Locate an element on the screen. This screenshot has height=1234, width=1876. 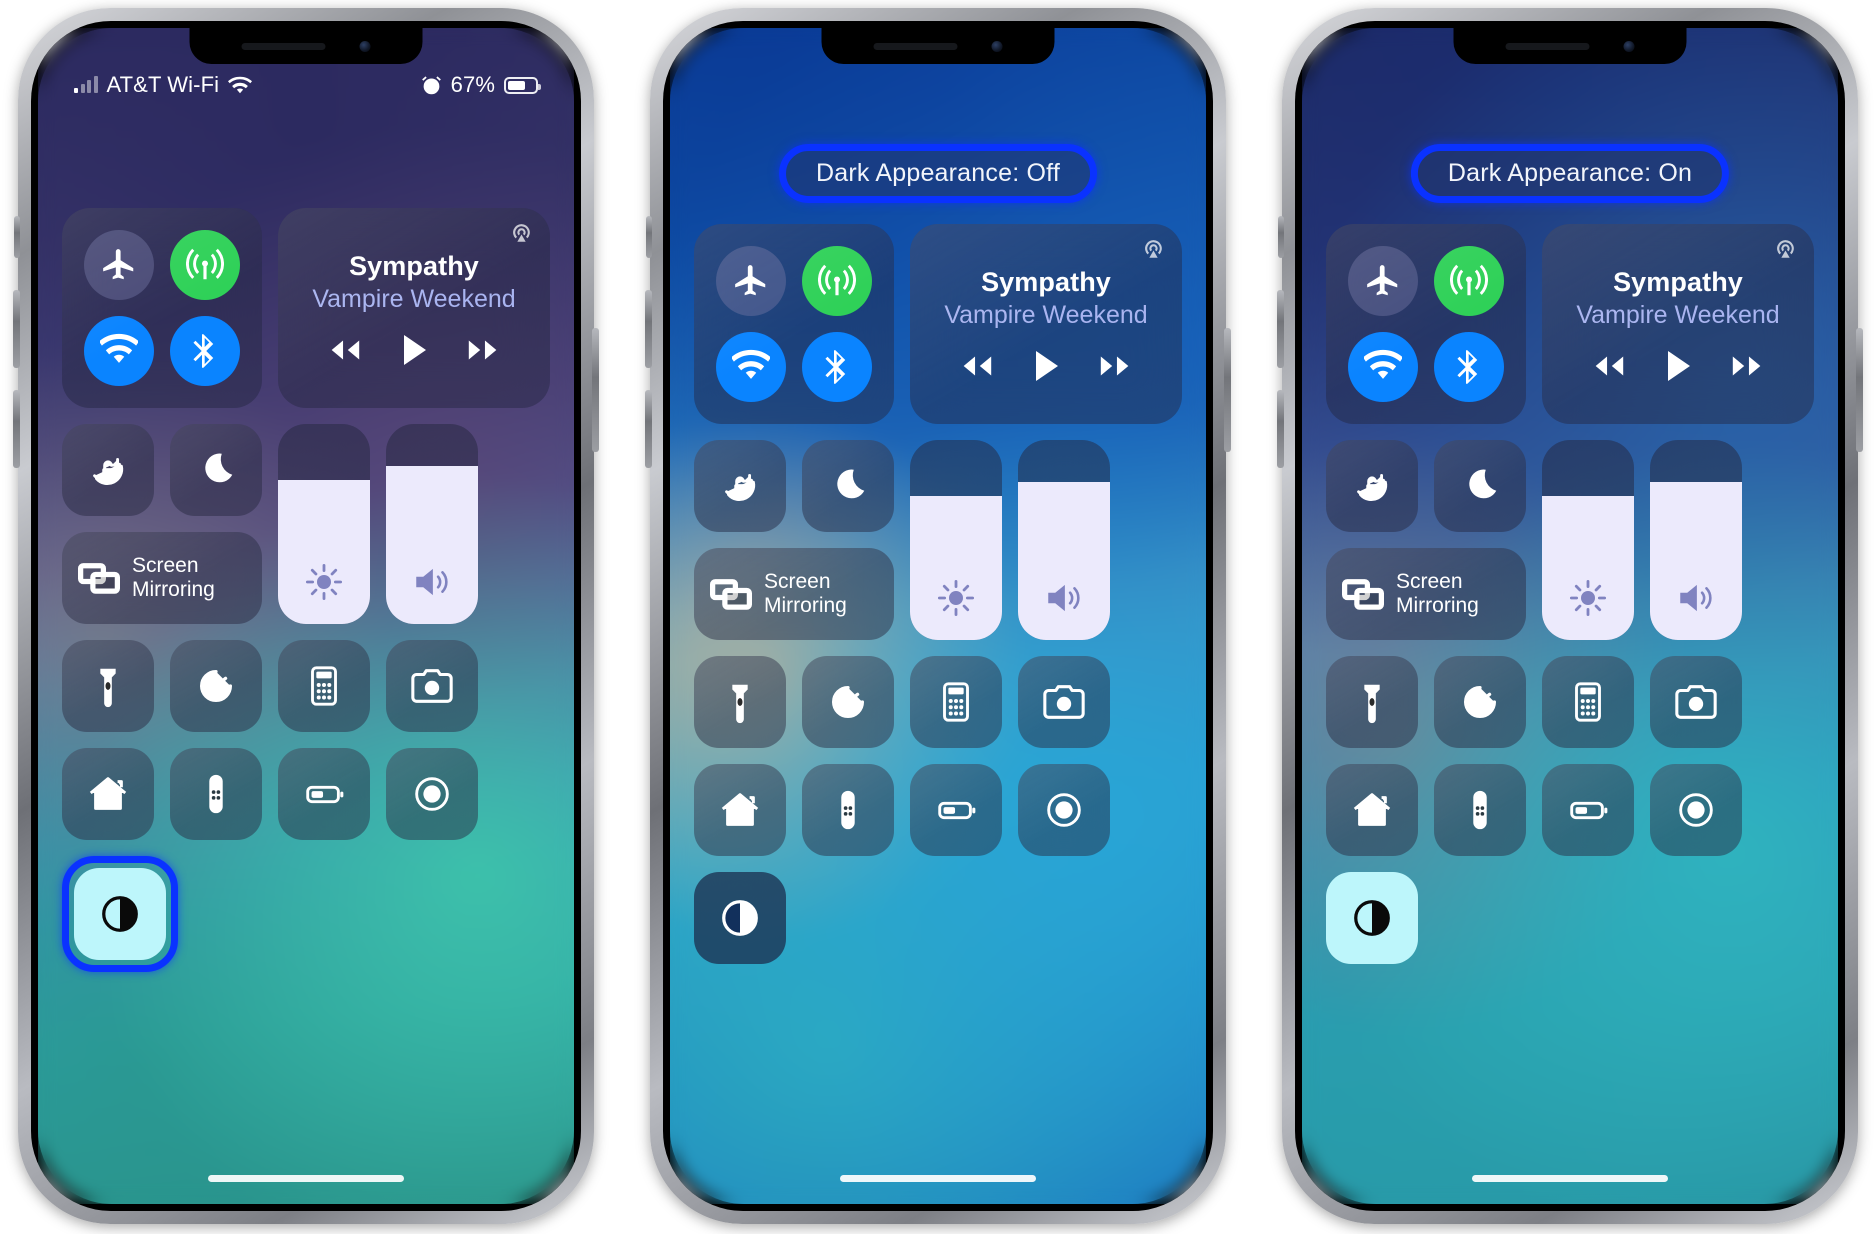
cc-row-middle-3: Screen Mirroring is located at coordinates (1570, 540).